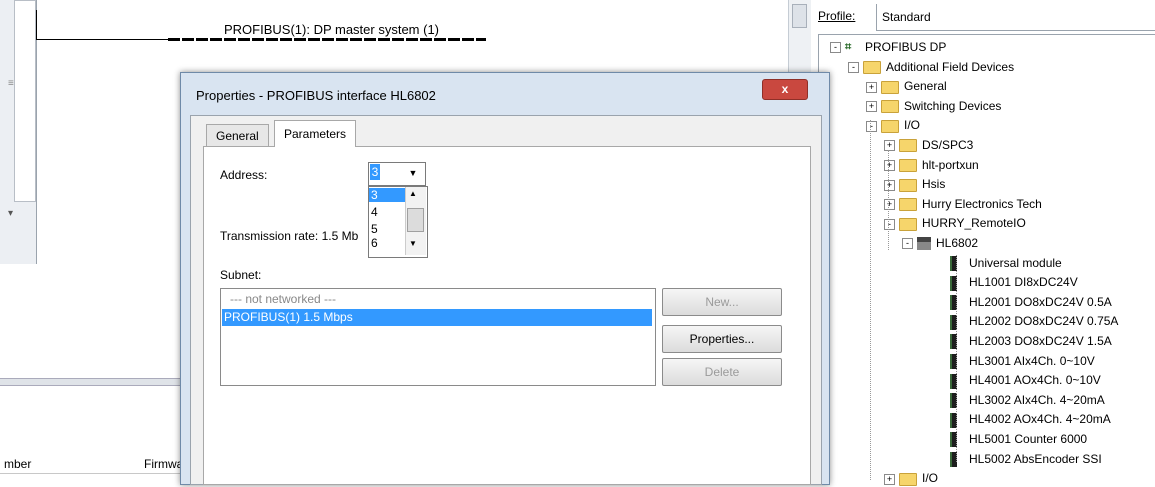 This screenshot has width=1155, height=487. I want to click on tree-item-label: DS/SPC3, so click(948, 145).